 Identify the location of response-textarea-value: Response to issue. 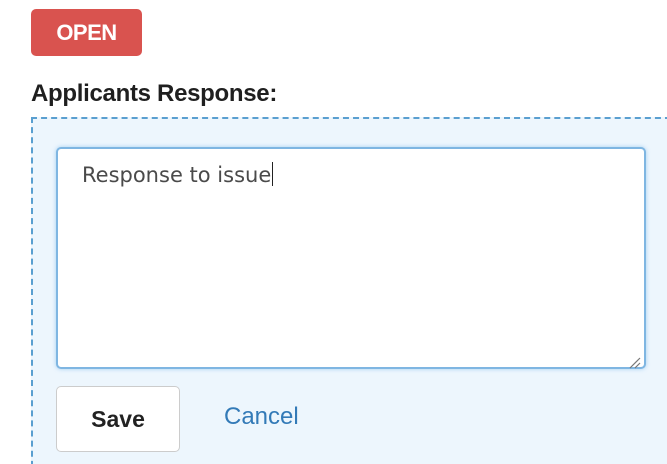
(177, 175).